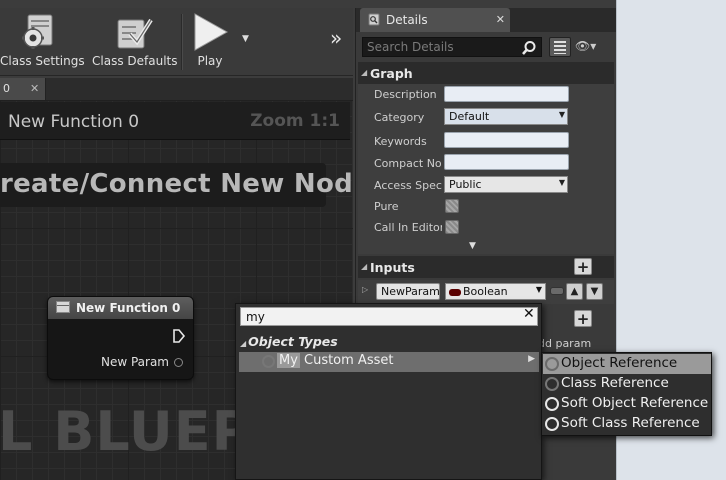 The width and height of the screenshot is (726, 480). Describe the element at coordinates (63, 307) in the screenshot. I see `function-icon` at that location.